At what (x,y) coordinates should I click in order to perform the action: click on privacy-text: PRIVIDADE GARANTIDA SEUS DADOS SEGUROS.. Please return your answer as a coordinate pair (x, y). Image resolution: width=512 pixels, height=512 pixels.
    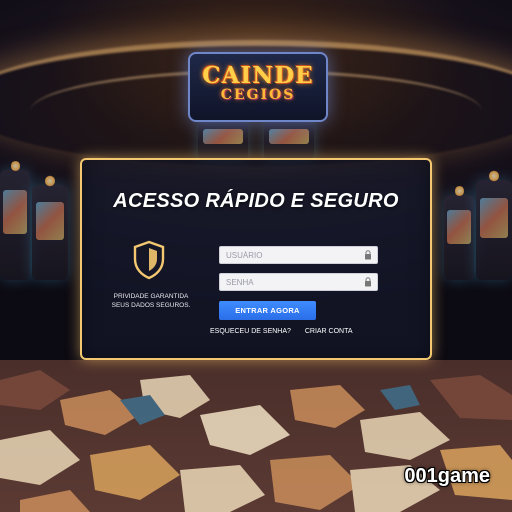
    Looking at the image, I should click on (151, 301).